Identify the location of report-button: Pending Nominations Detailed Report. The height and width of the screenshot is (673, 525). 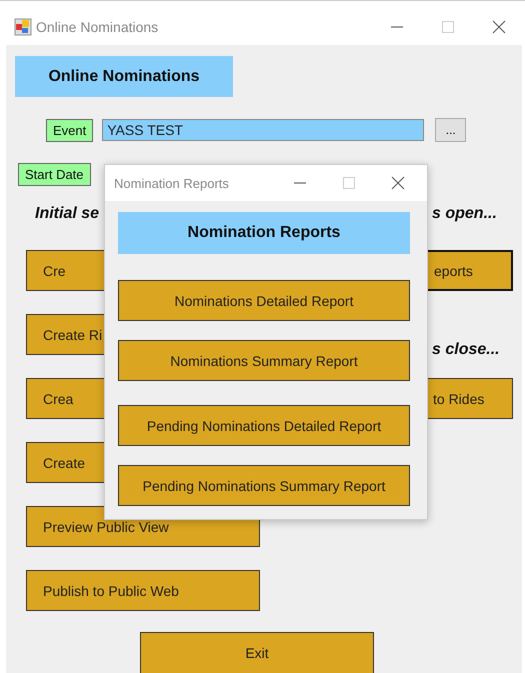
(264, 425).